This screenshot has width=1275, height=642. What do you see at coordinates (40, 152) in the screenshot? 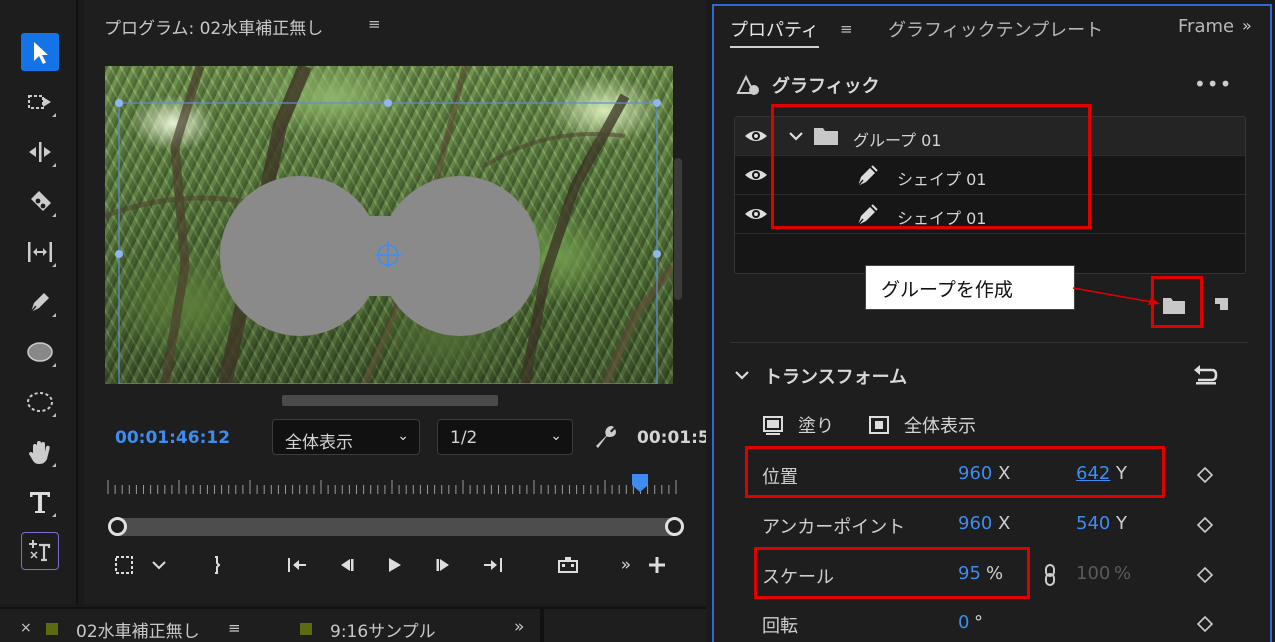
I see `ripple-edit-tool` at bounding box center [40, 152].